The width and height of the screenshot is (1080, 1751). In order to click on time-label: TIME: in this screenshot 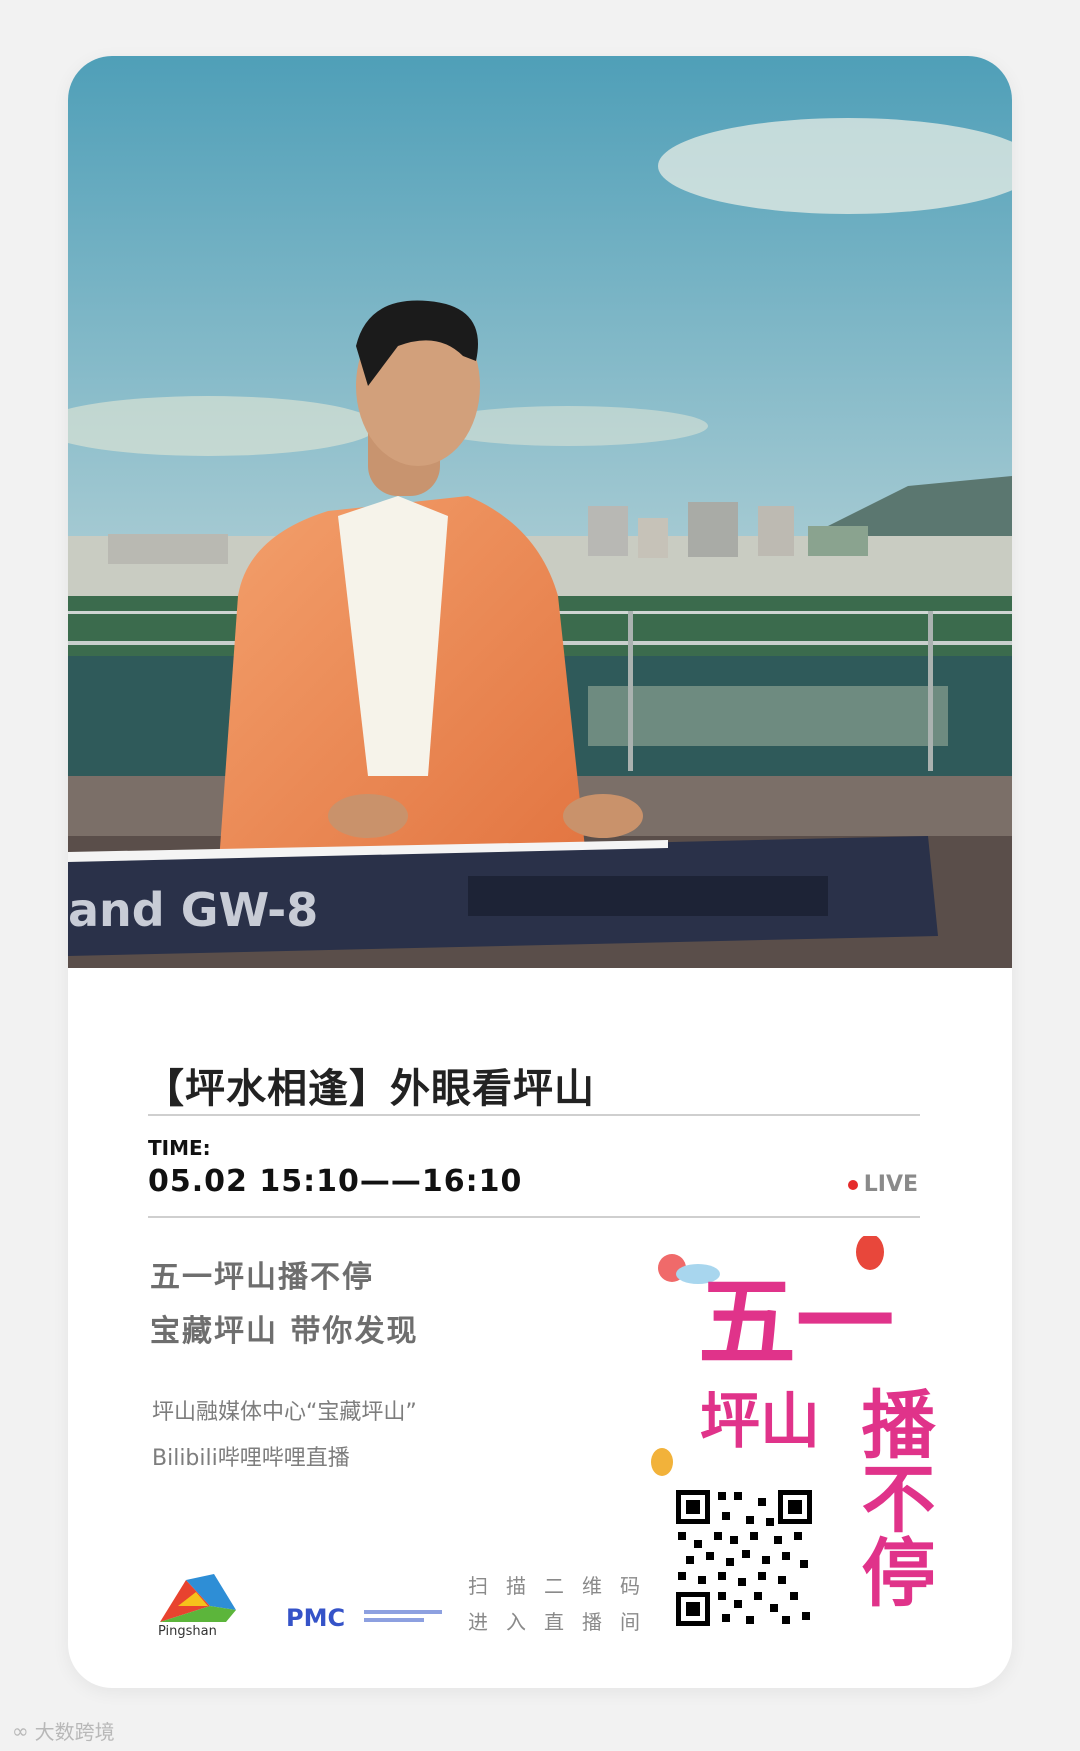, I will do `click(179, 1148)`.